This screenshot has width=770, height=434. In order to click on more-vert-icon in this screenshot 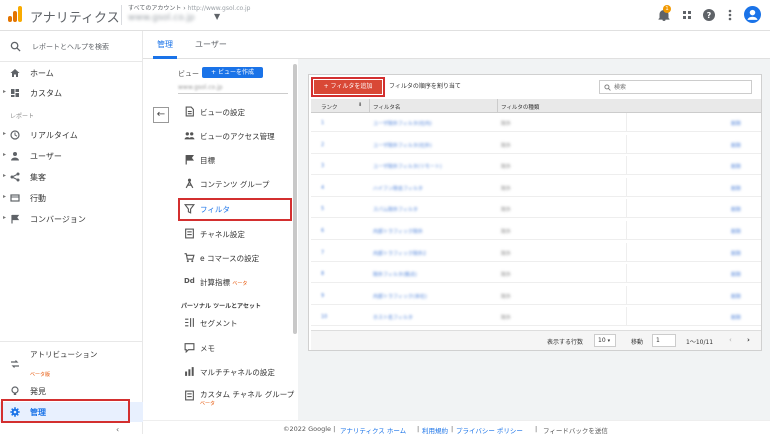, I will do `click(730, 15)`.